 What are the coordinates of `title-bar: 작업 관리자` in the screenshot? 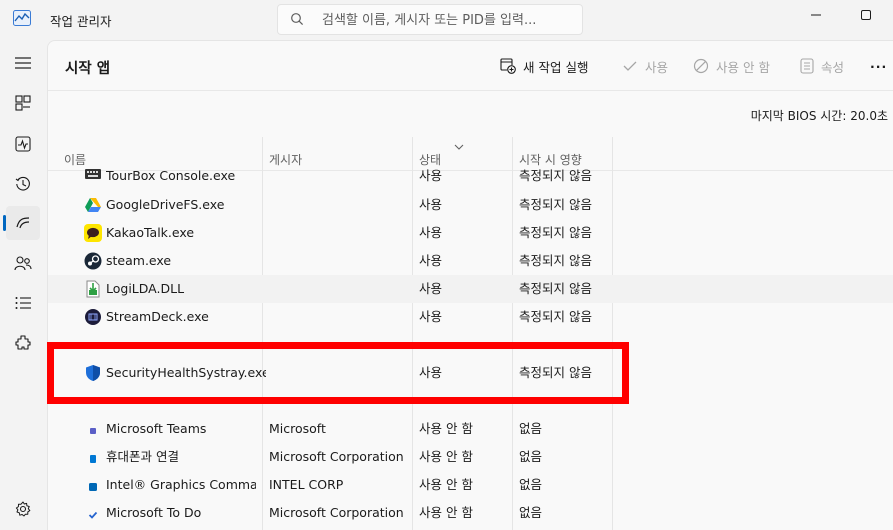 It's located at (446, 20).